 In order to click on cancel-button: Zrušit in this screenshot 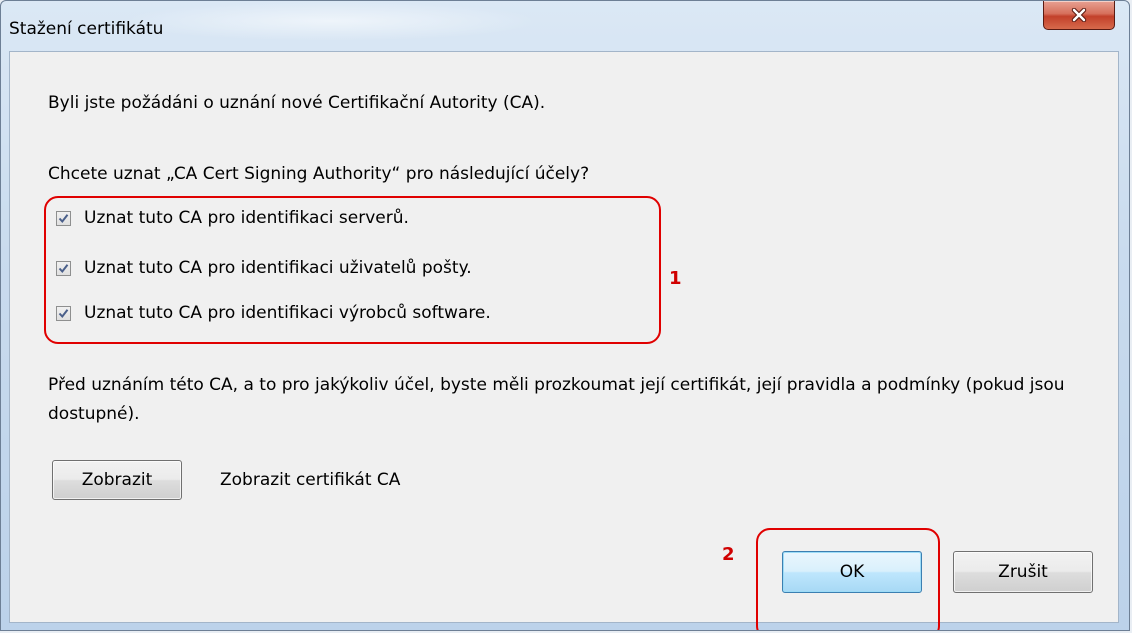, I will do `click(1023, 572)`.